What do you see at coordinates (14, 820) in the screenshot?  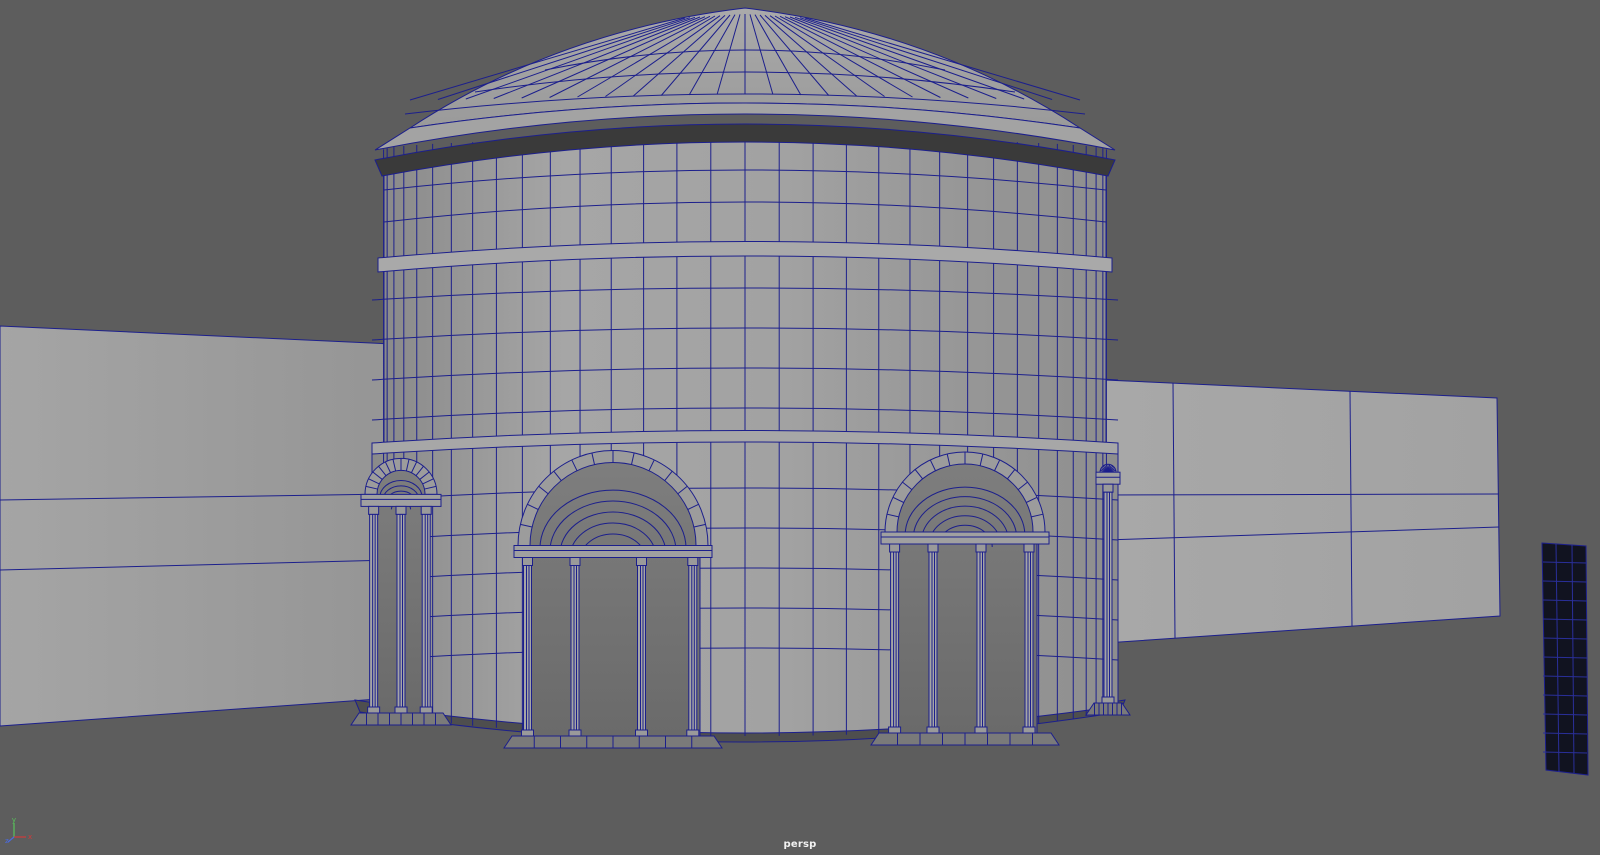 I see `axis-y-label: y` at bounding box center [14, 820].